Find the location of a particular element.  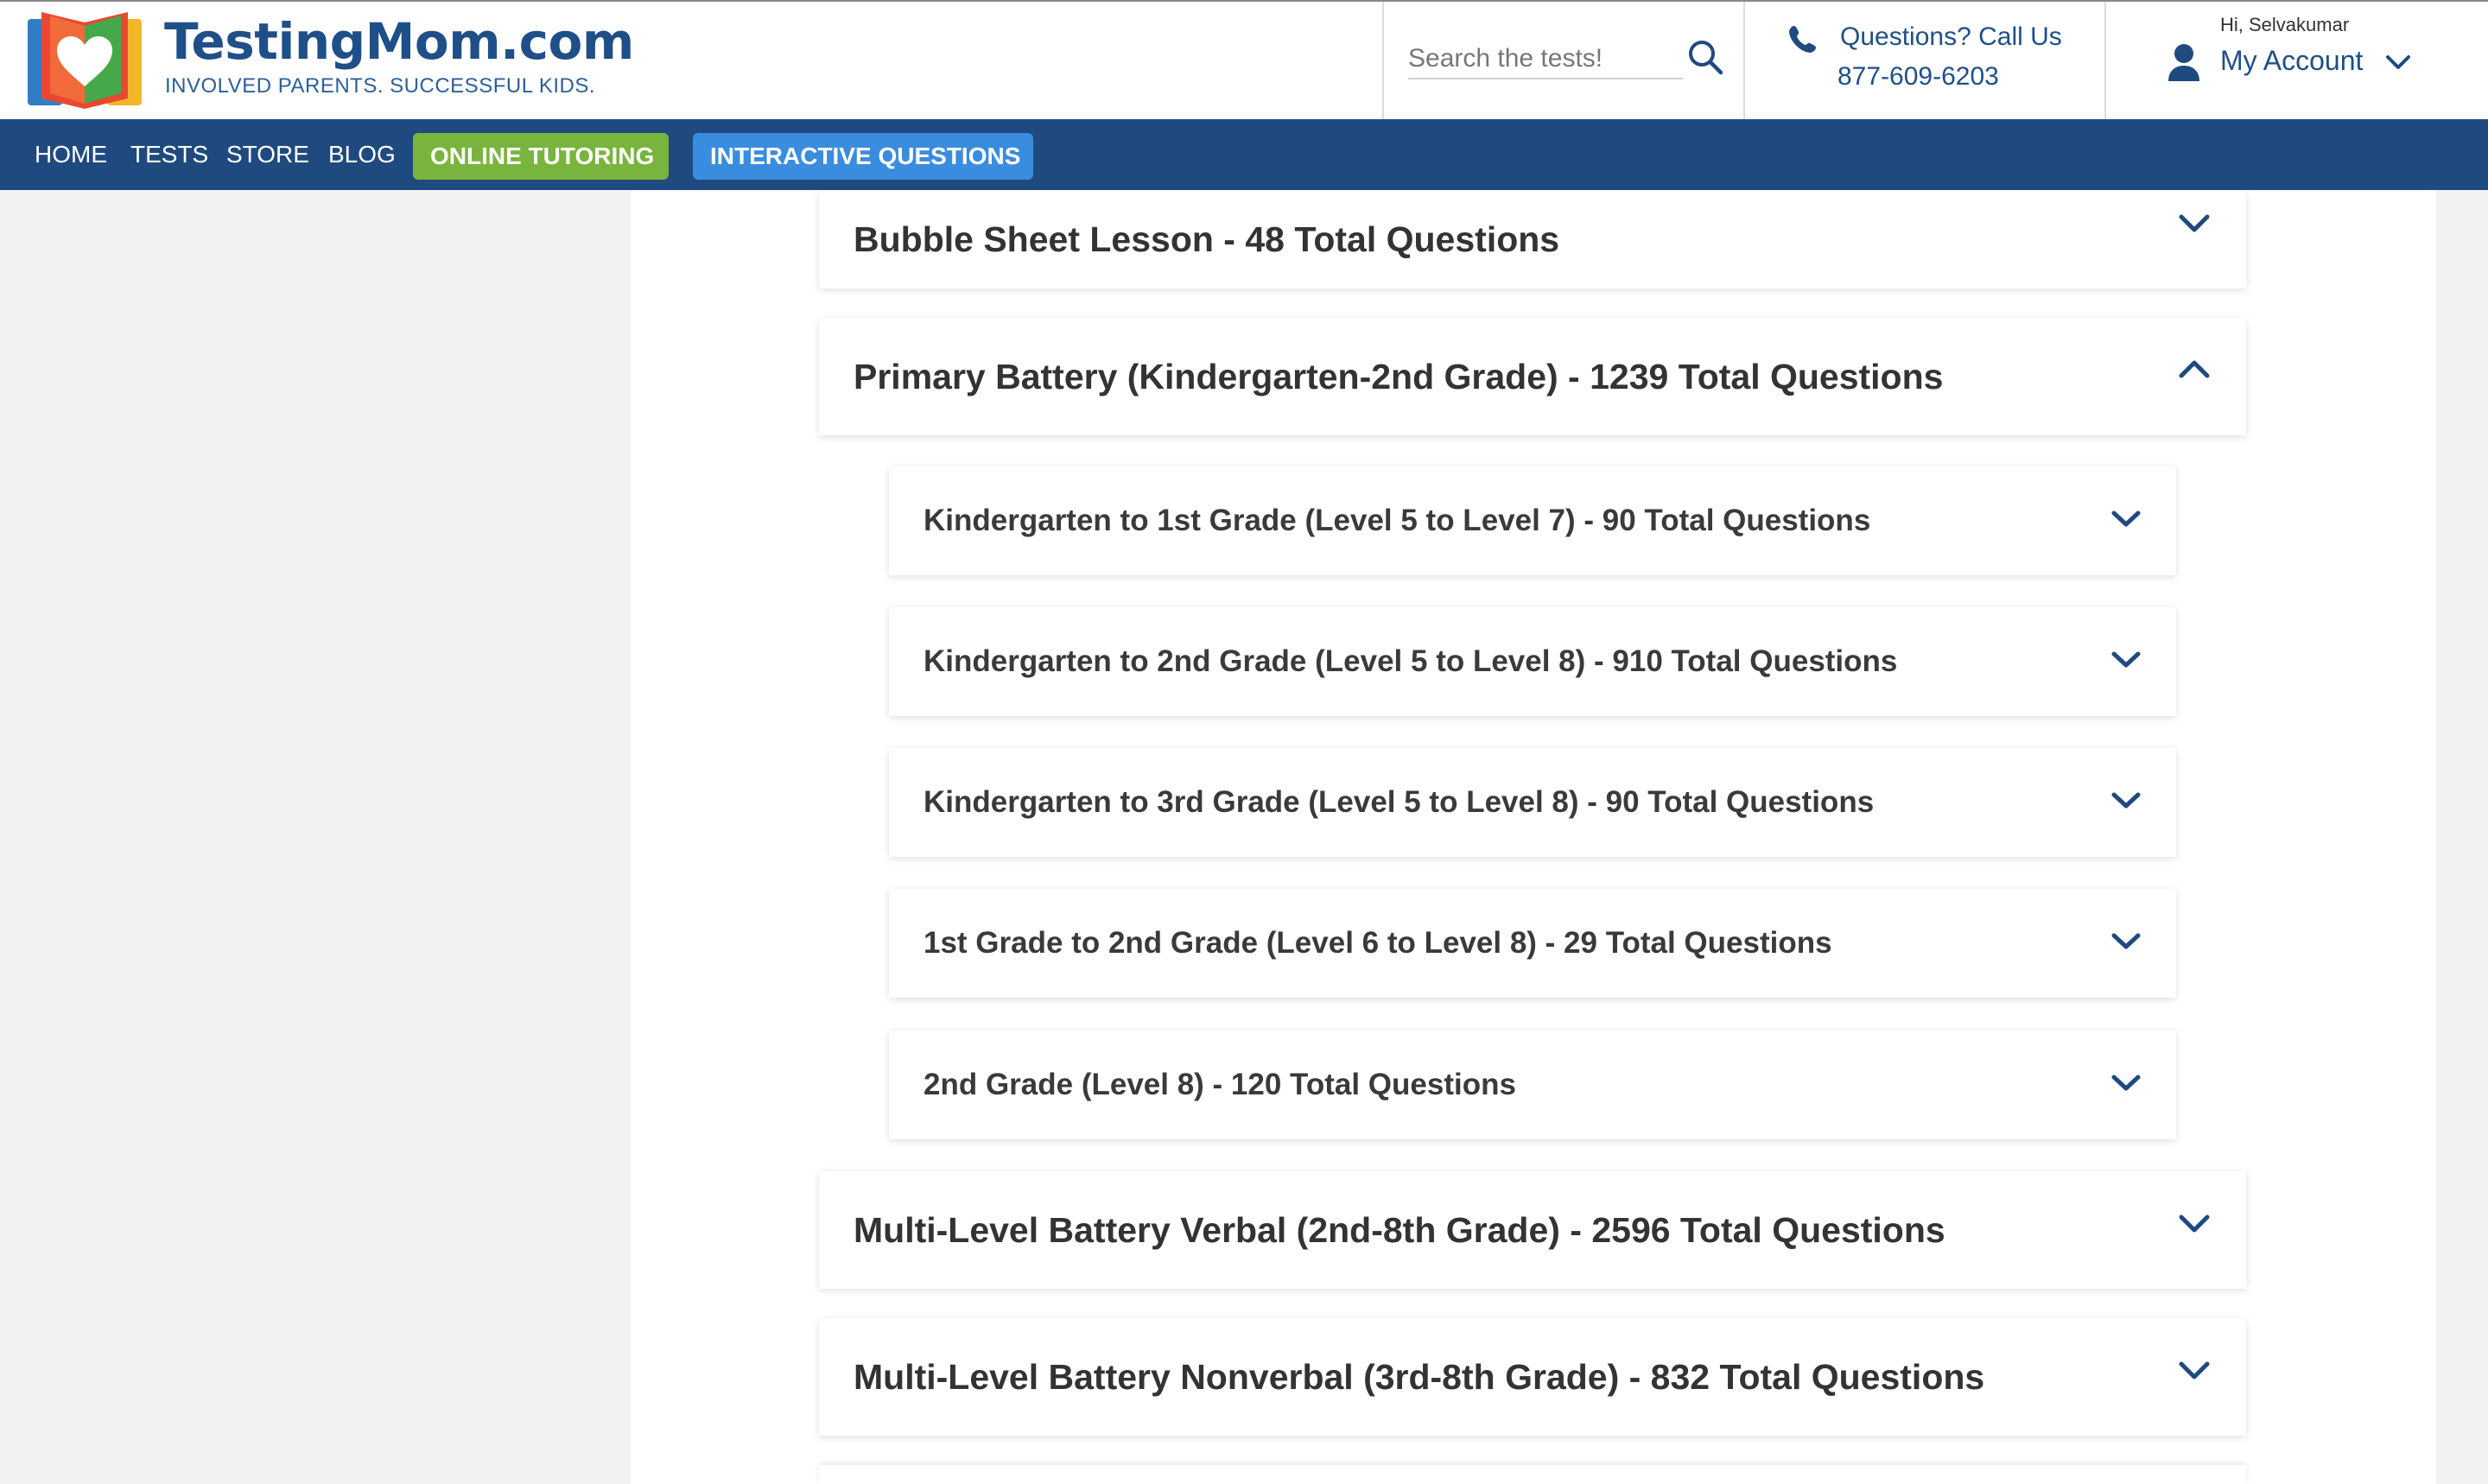

nav-blog: BLOG is located at coordinates (362, 154).